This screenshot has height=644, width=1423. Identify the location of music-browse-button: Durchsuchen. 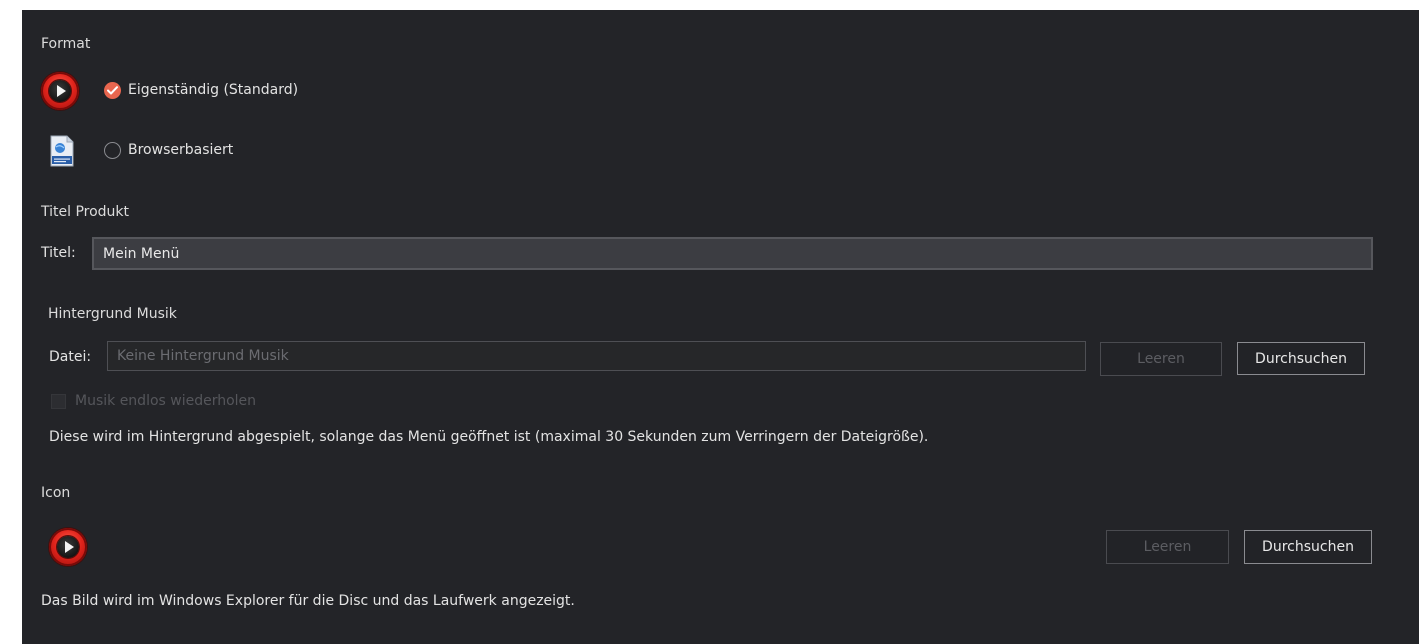
(1301, 358).